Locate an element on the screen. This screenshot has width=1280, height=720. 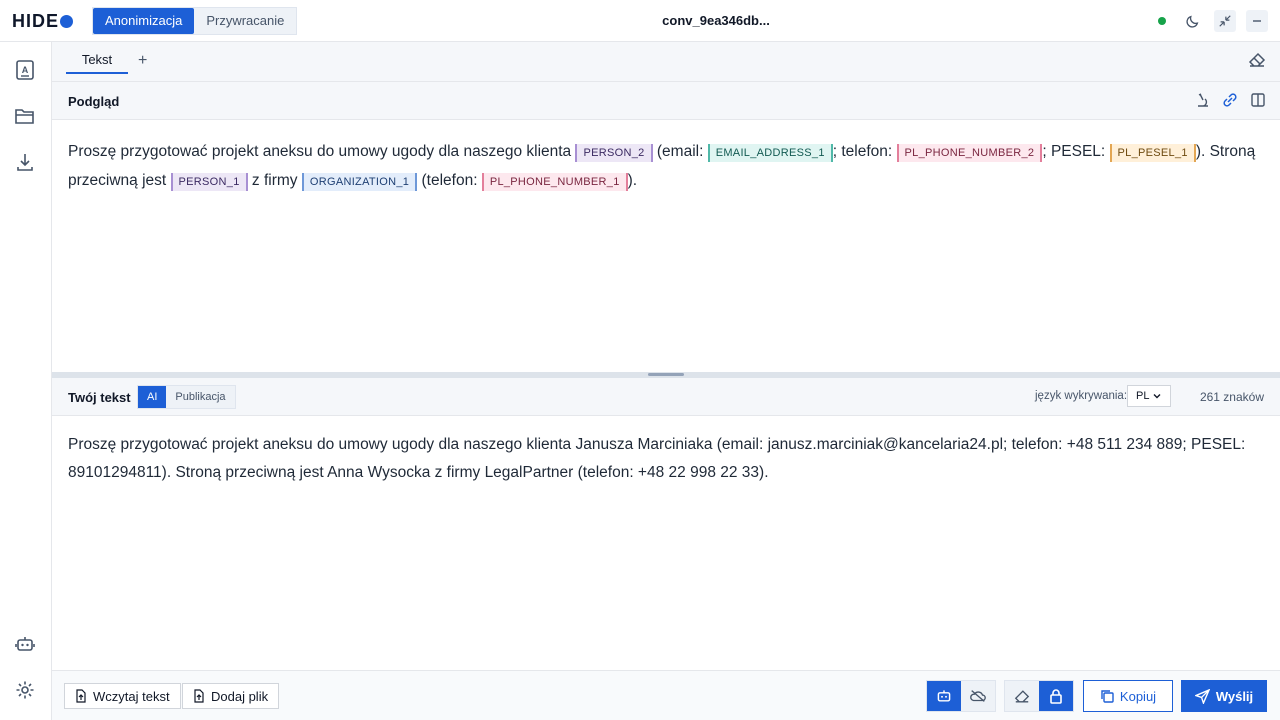
folder-icon is located at coordinates (25, 116).